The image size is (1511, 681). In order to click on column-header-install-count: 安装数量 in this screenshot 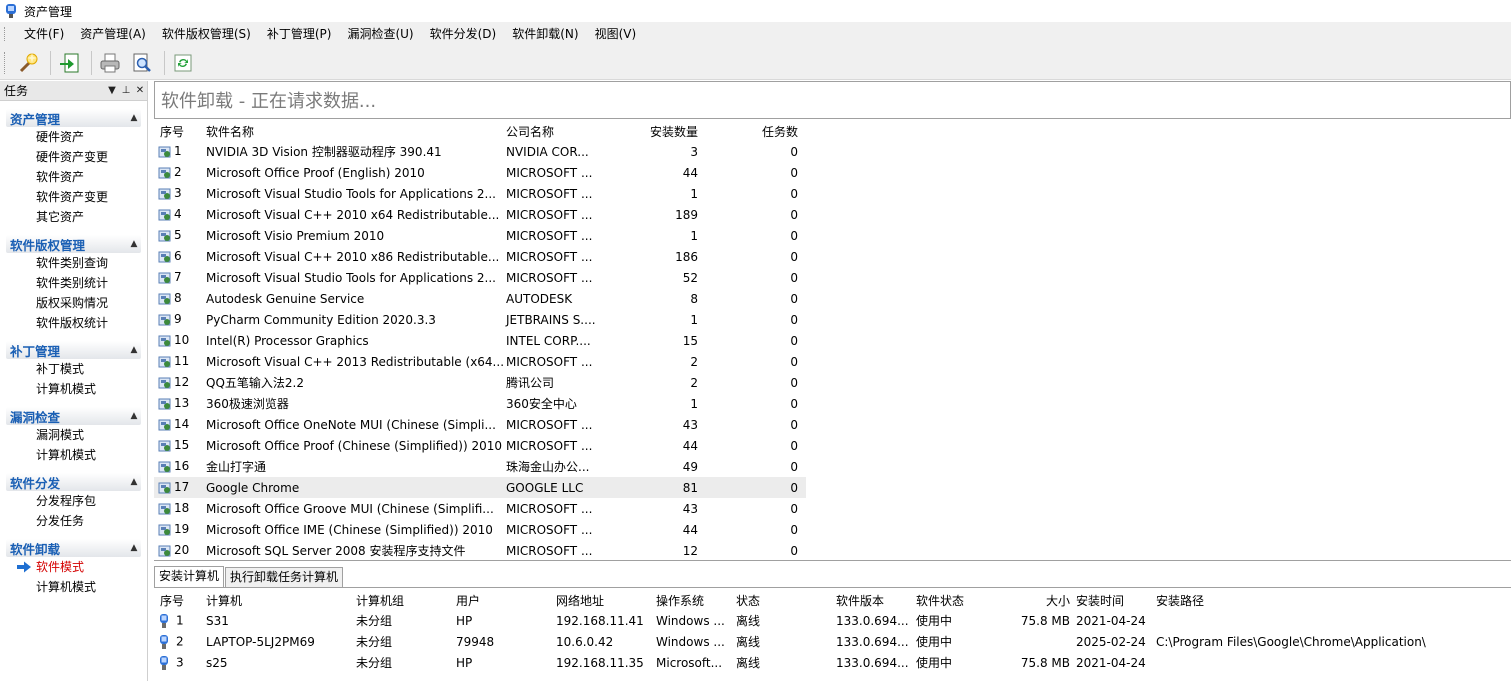, I will do `click(663, 131)`.